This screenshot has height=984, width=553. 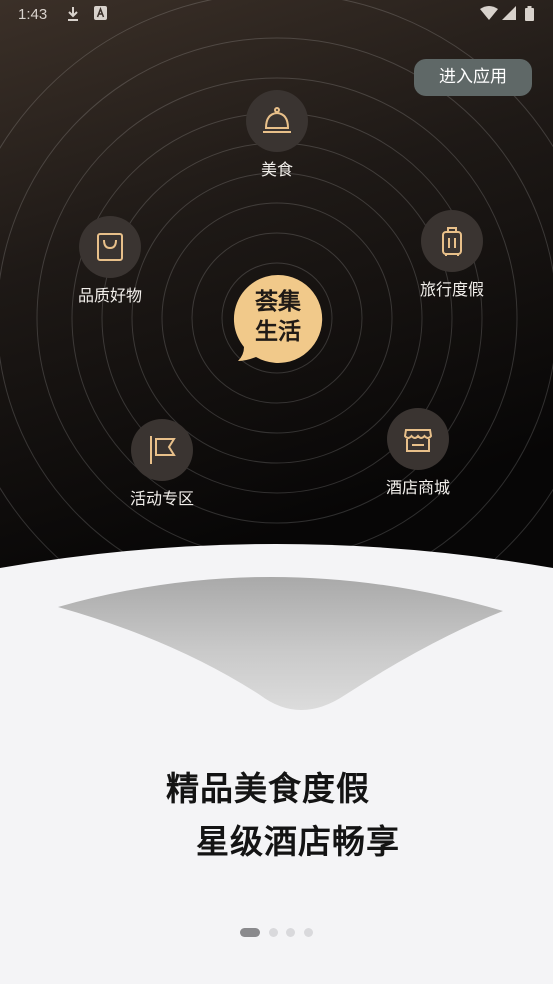 I want to click on battery-icon, so click(x=529, y=15).